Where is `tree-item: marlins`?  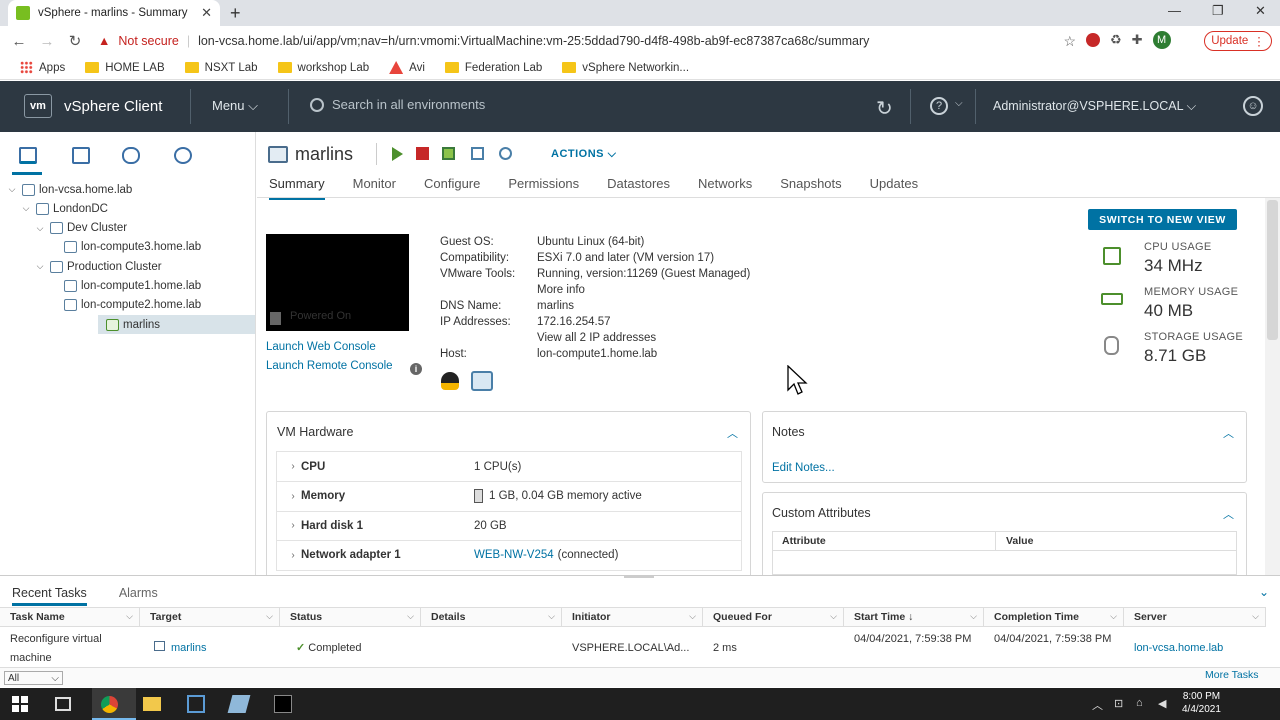 tree-item: marlins is located at coordinates (176, 325).